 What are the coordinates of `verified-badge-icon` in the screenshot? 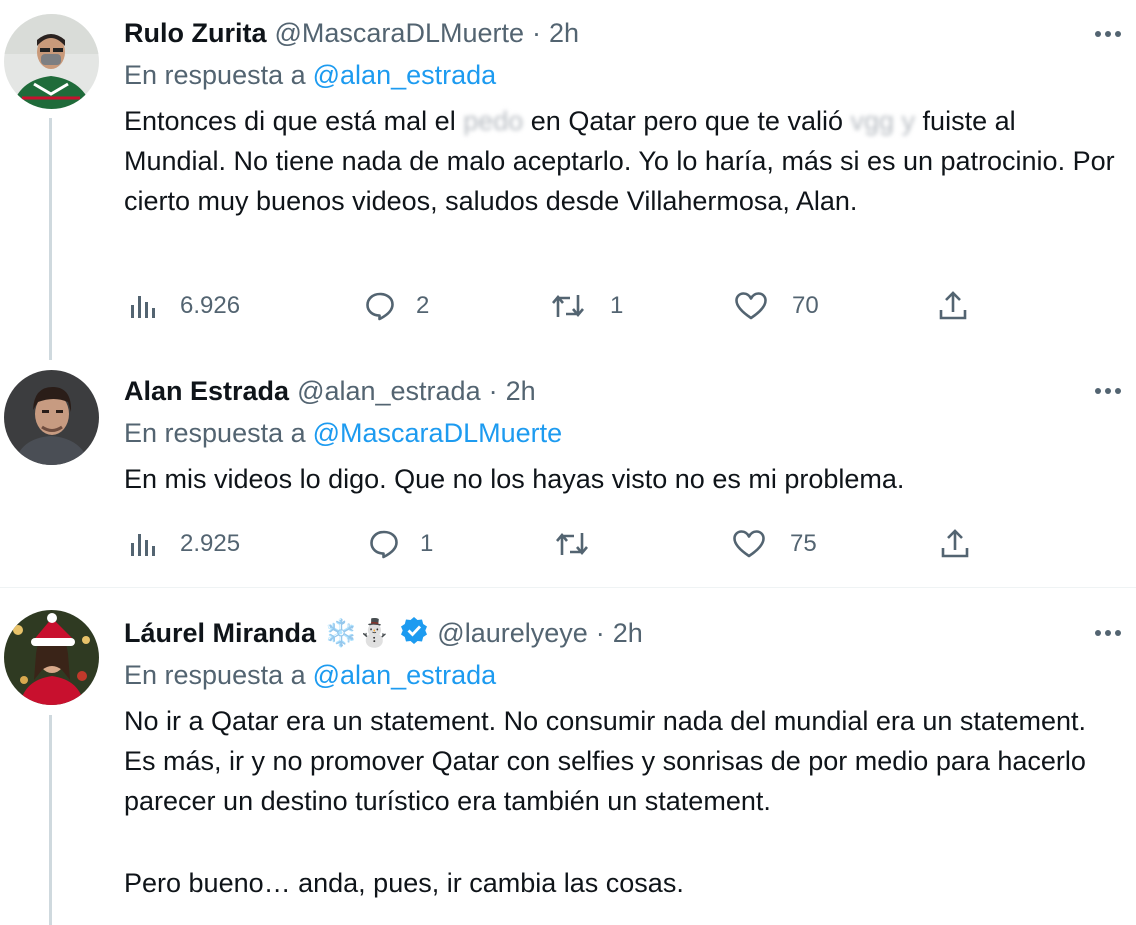 It's located at (414, 633).